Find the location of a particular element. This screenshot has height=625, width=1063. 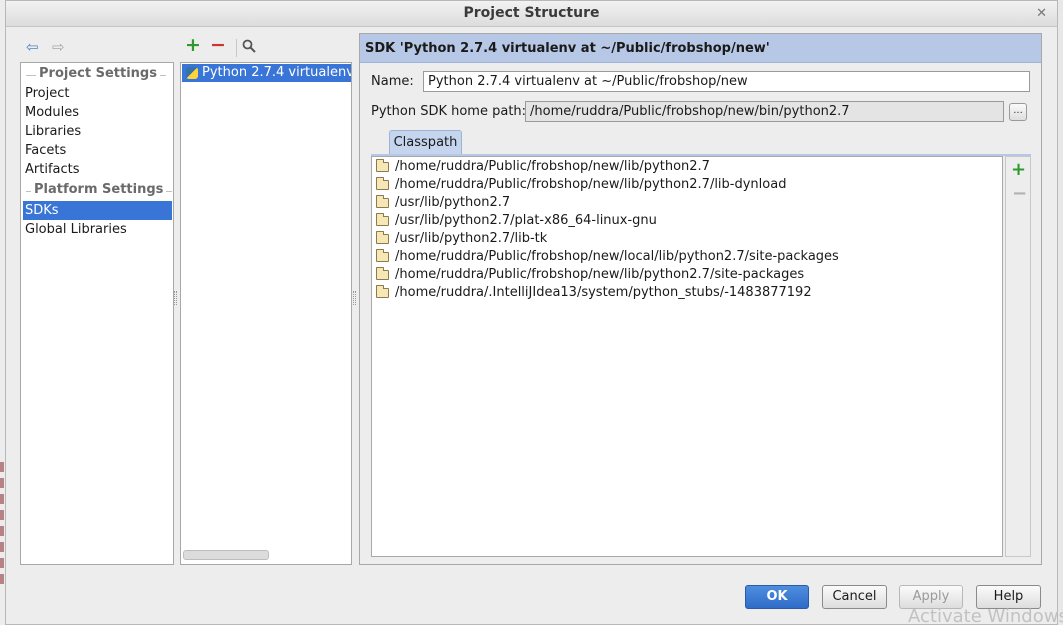

title-bar: Project Structure ✕ is located at coordinates (531, 14).